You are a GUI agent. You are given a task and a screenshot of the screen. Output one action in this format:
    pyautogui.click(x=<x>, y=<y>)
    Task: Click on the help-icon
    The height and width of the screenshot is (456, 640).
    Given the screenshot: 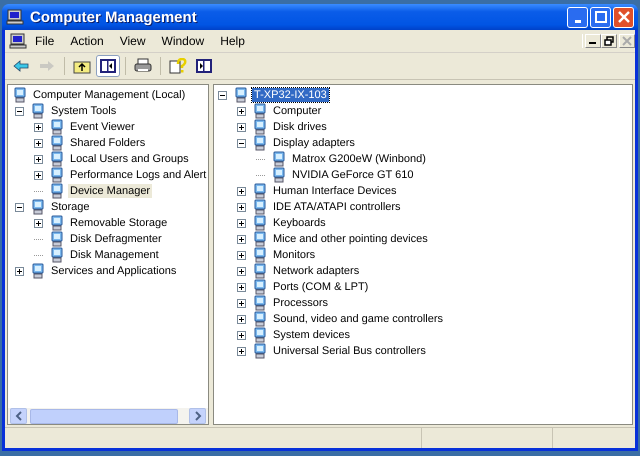 What is the action you would take?
    pyautogui.click(x=178, y=66)
    